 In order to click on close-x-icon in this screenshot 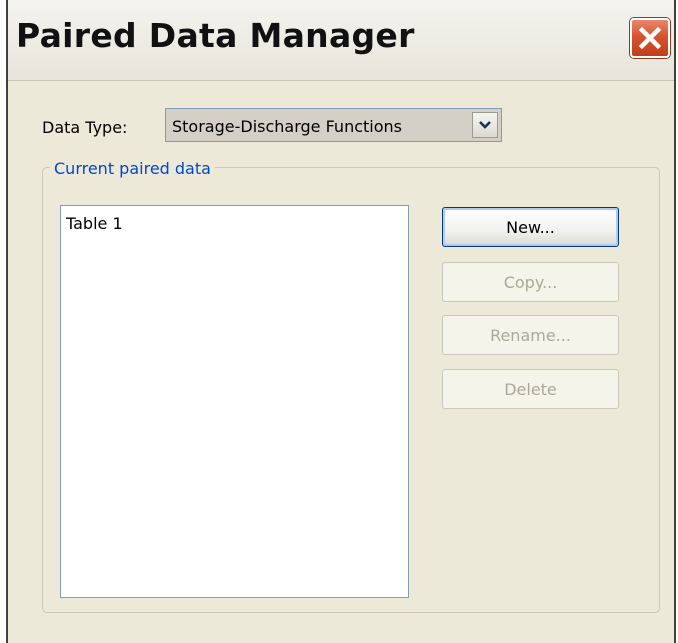, I will do `click(650, 38)`.